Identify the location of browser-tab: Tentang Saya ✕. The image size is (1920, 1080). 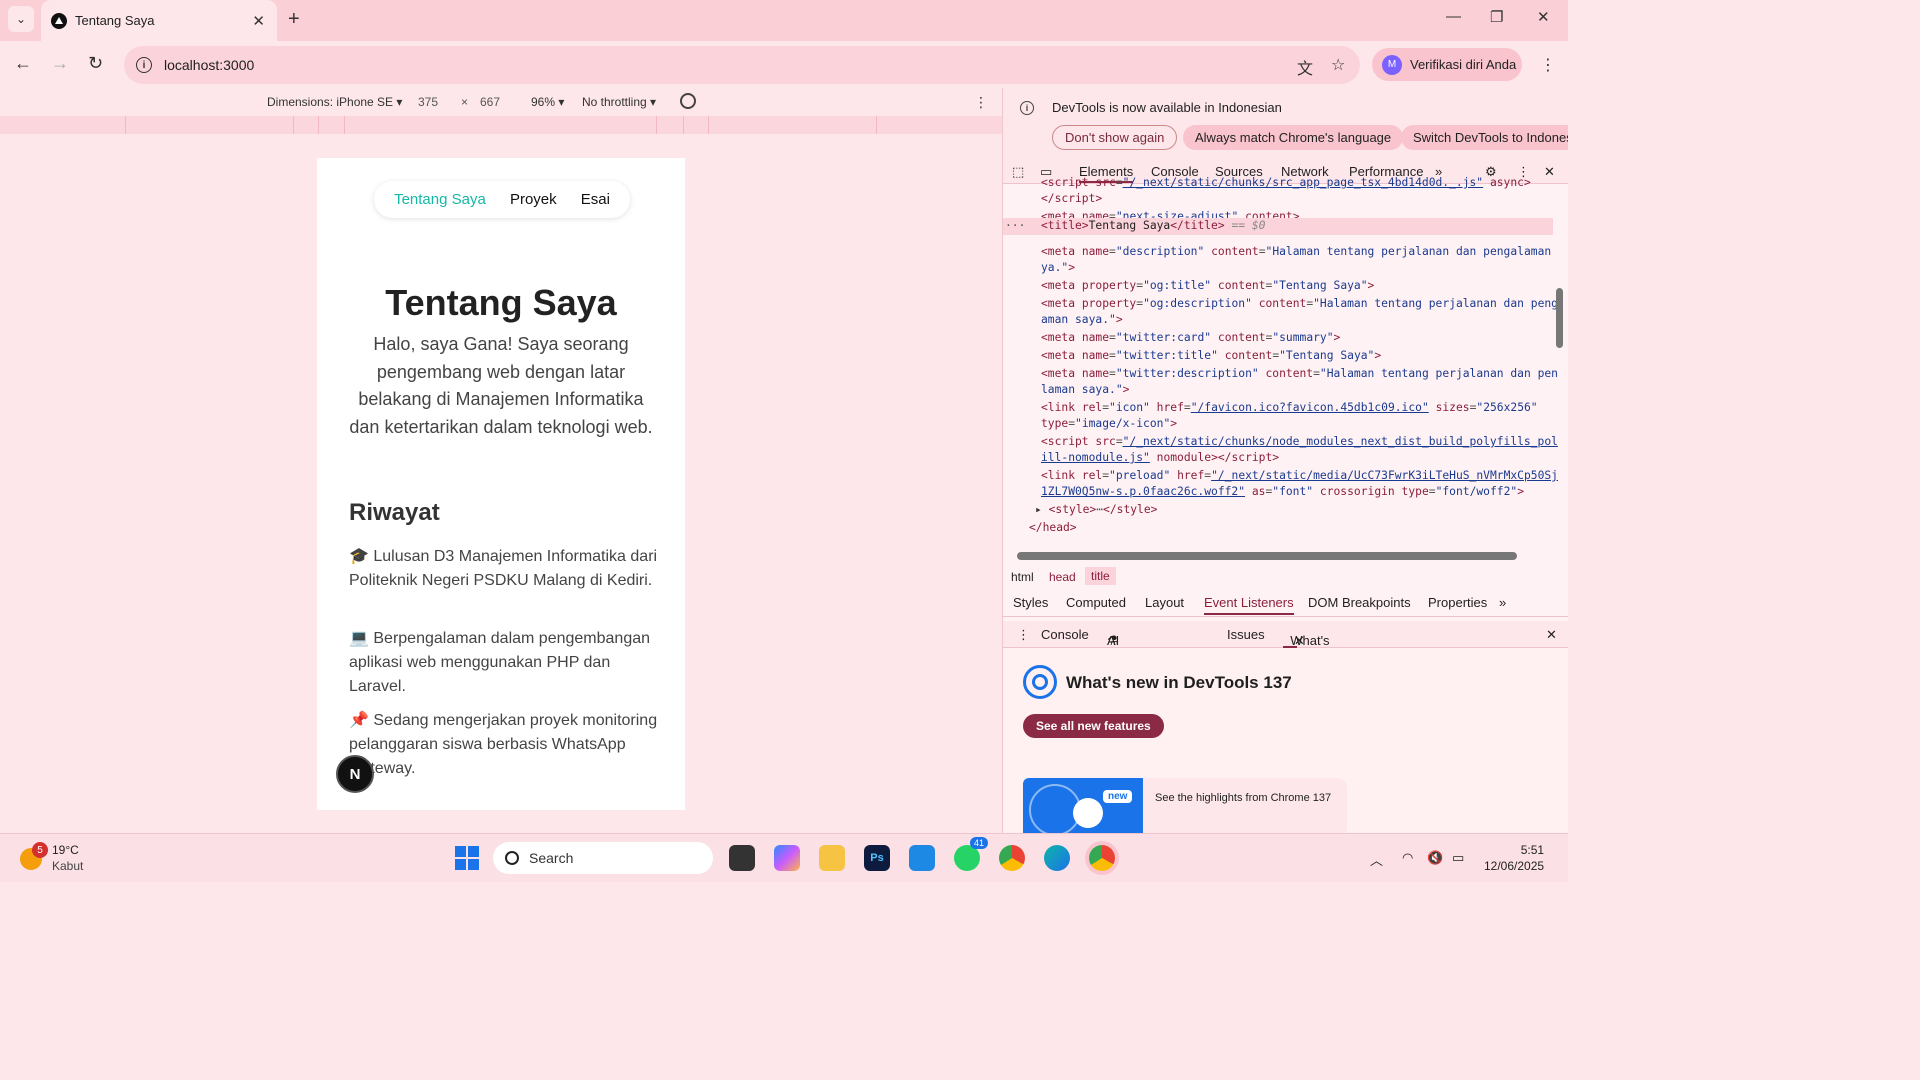
(159, 20).